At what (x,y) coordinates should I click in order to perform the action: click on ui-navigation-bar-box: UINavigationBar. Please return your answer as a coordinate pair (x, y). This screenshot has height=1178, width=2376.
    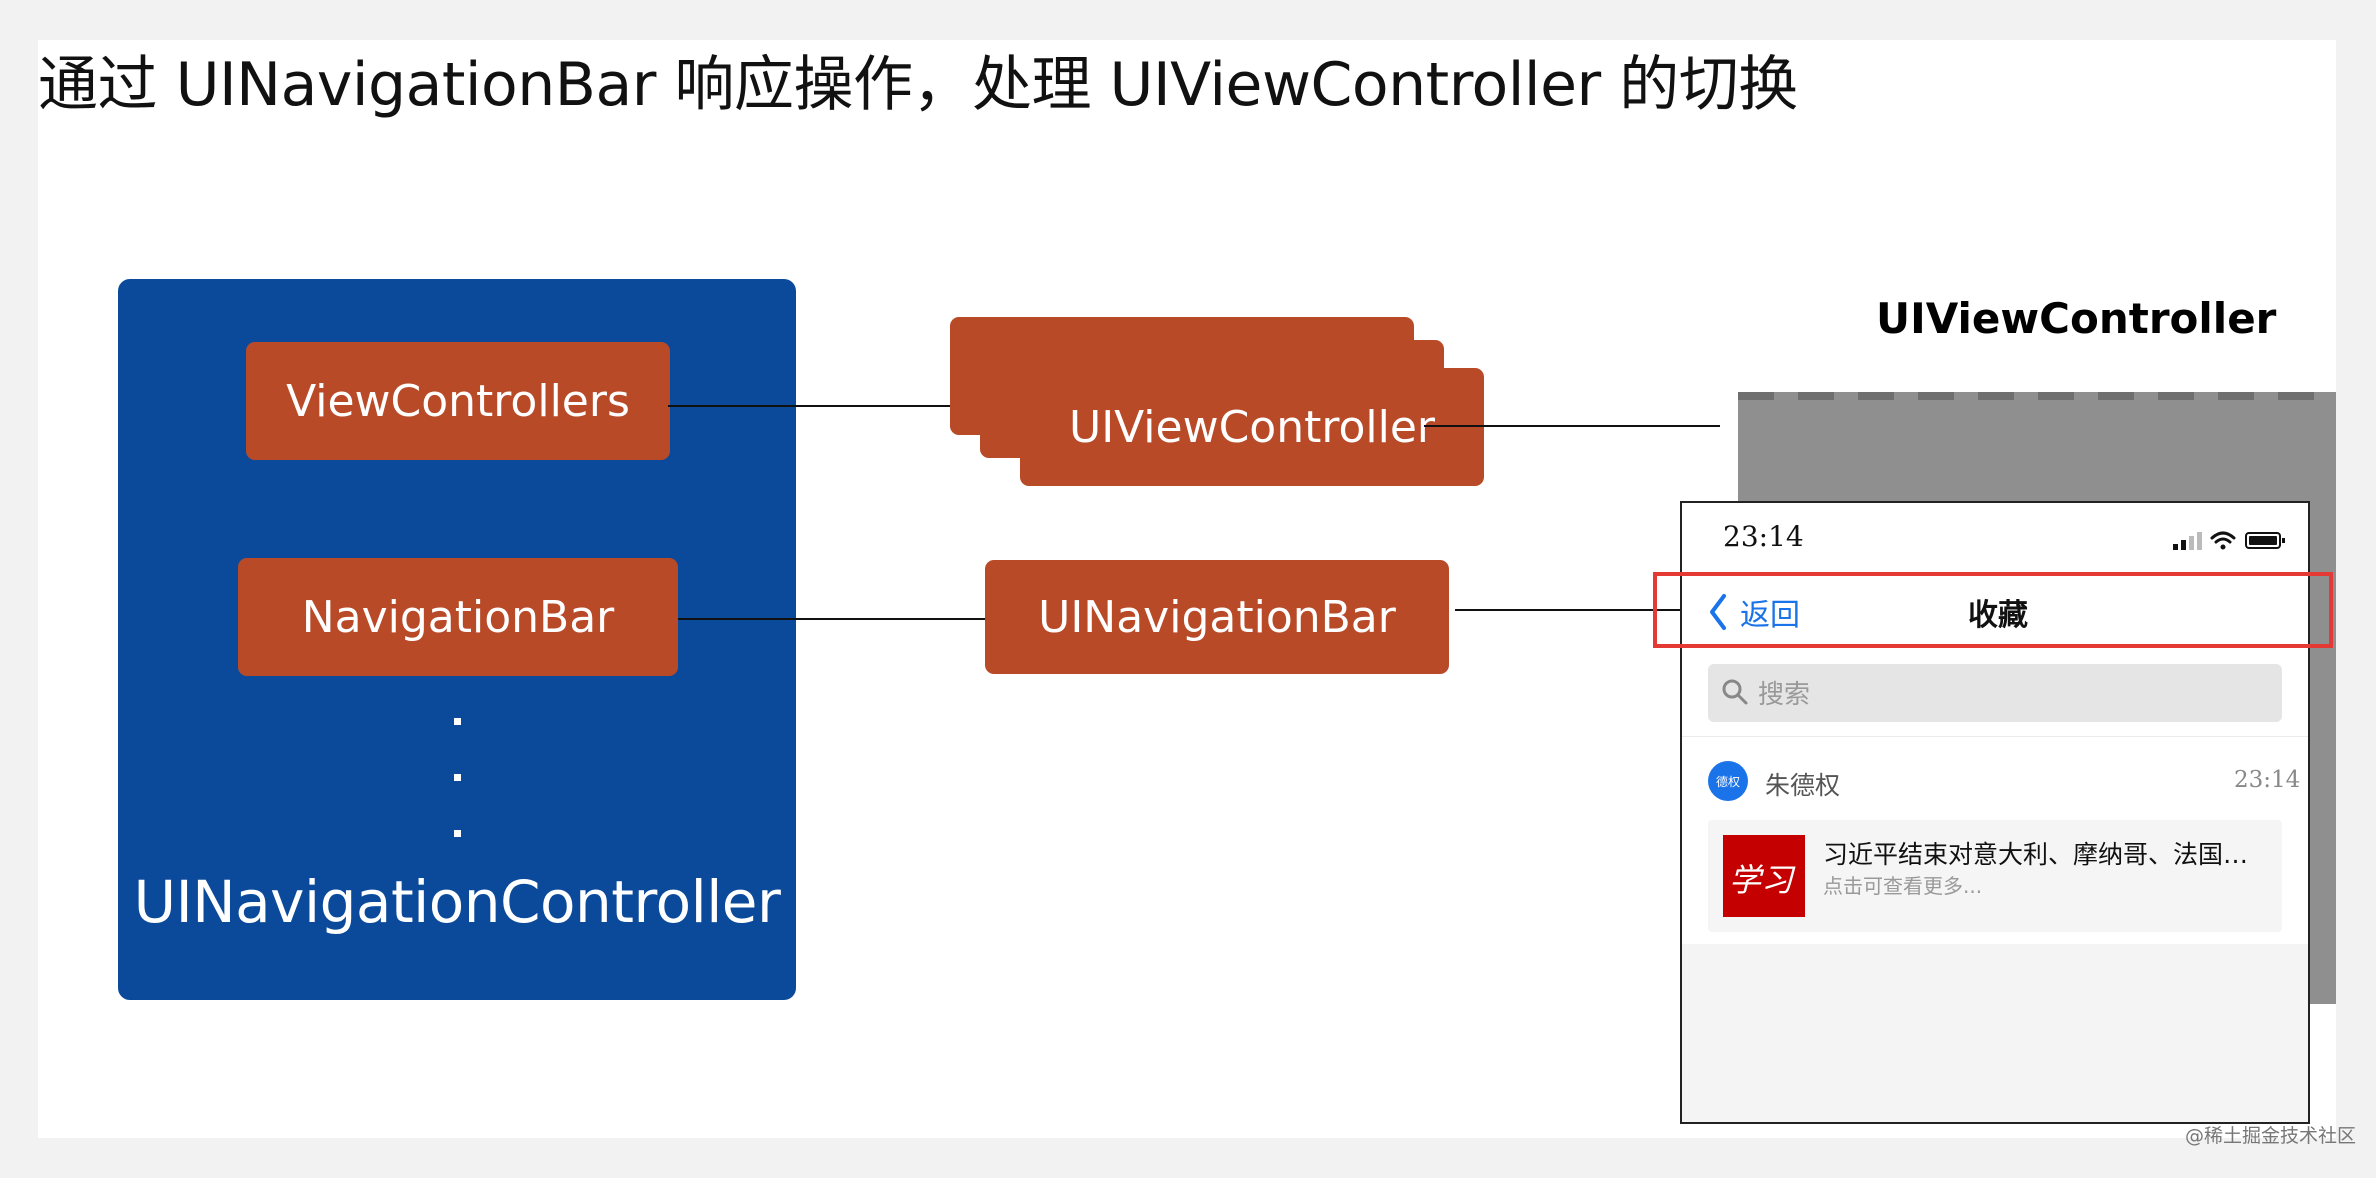
    Looking at the image, I should click on (1217, 617).